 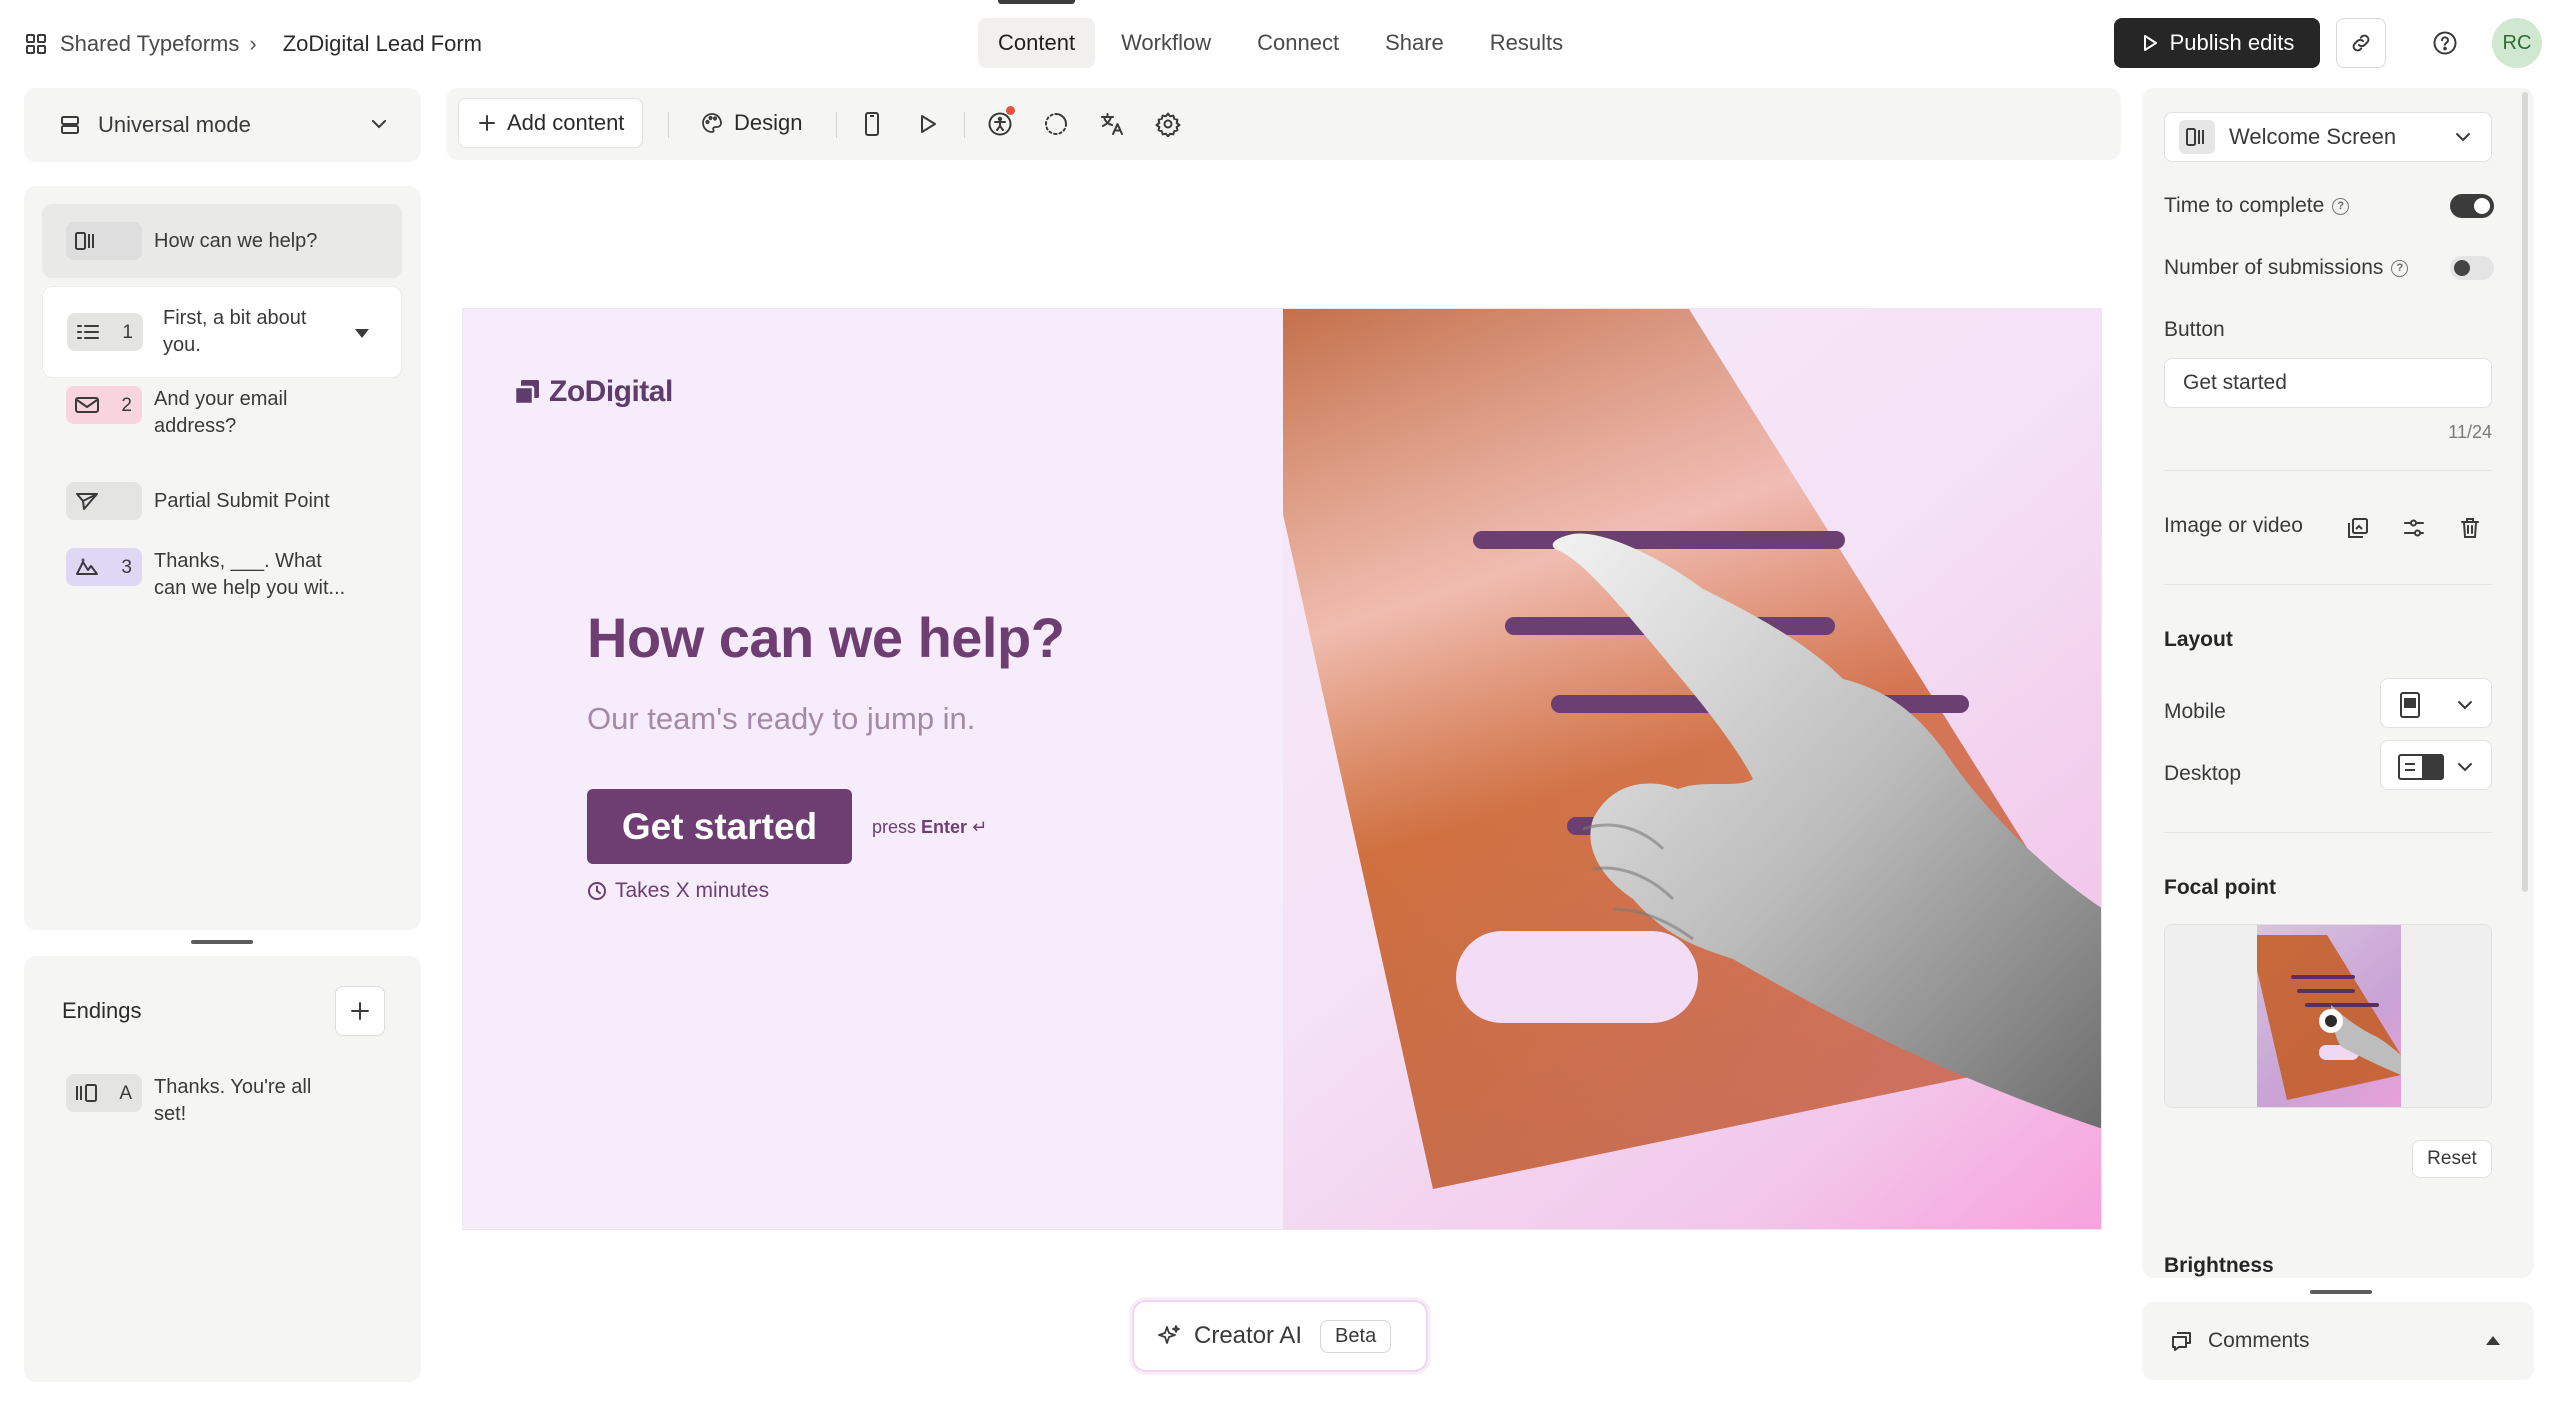 I want to click on publish-edits-label: Publish edits, so click(x=2232, y=42).